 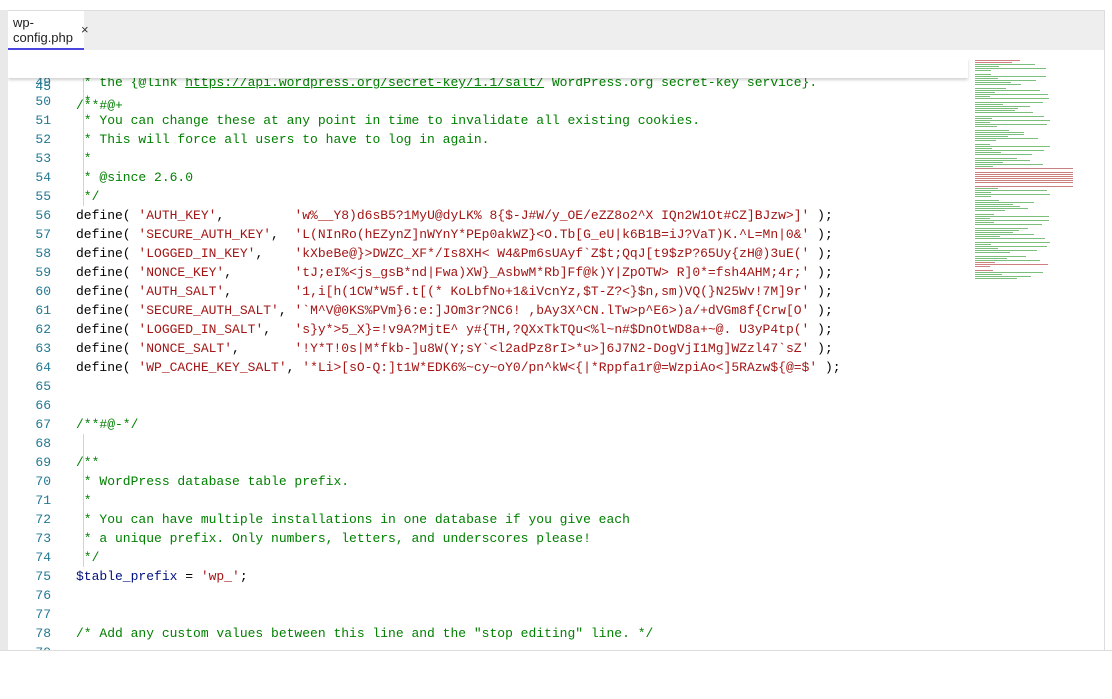 I want to click on code-line: 77, so click(x=488, y=614).